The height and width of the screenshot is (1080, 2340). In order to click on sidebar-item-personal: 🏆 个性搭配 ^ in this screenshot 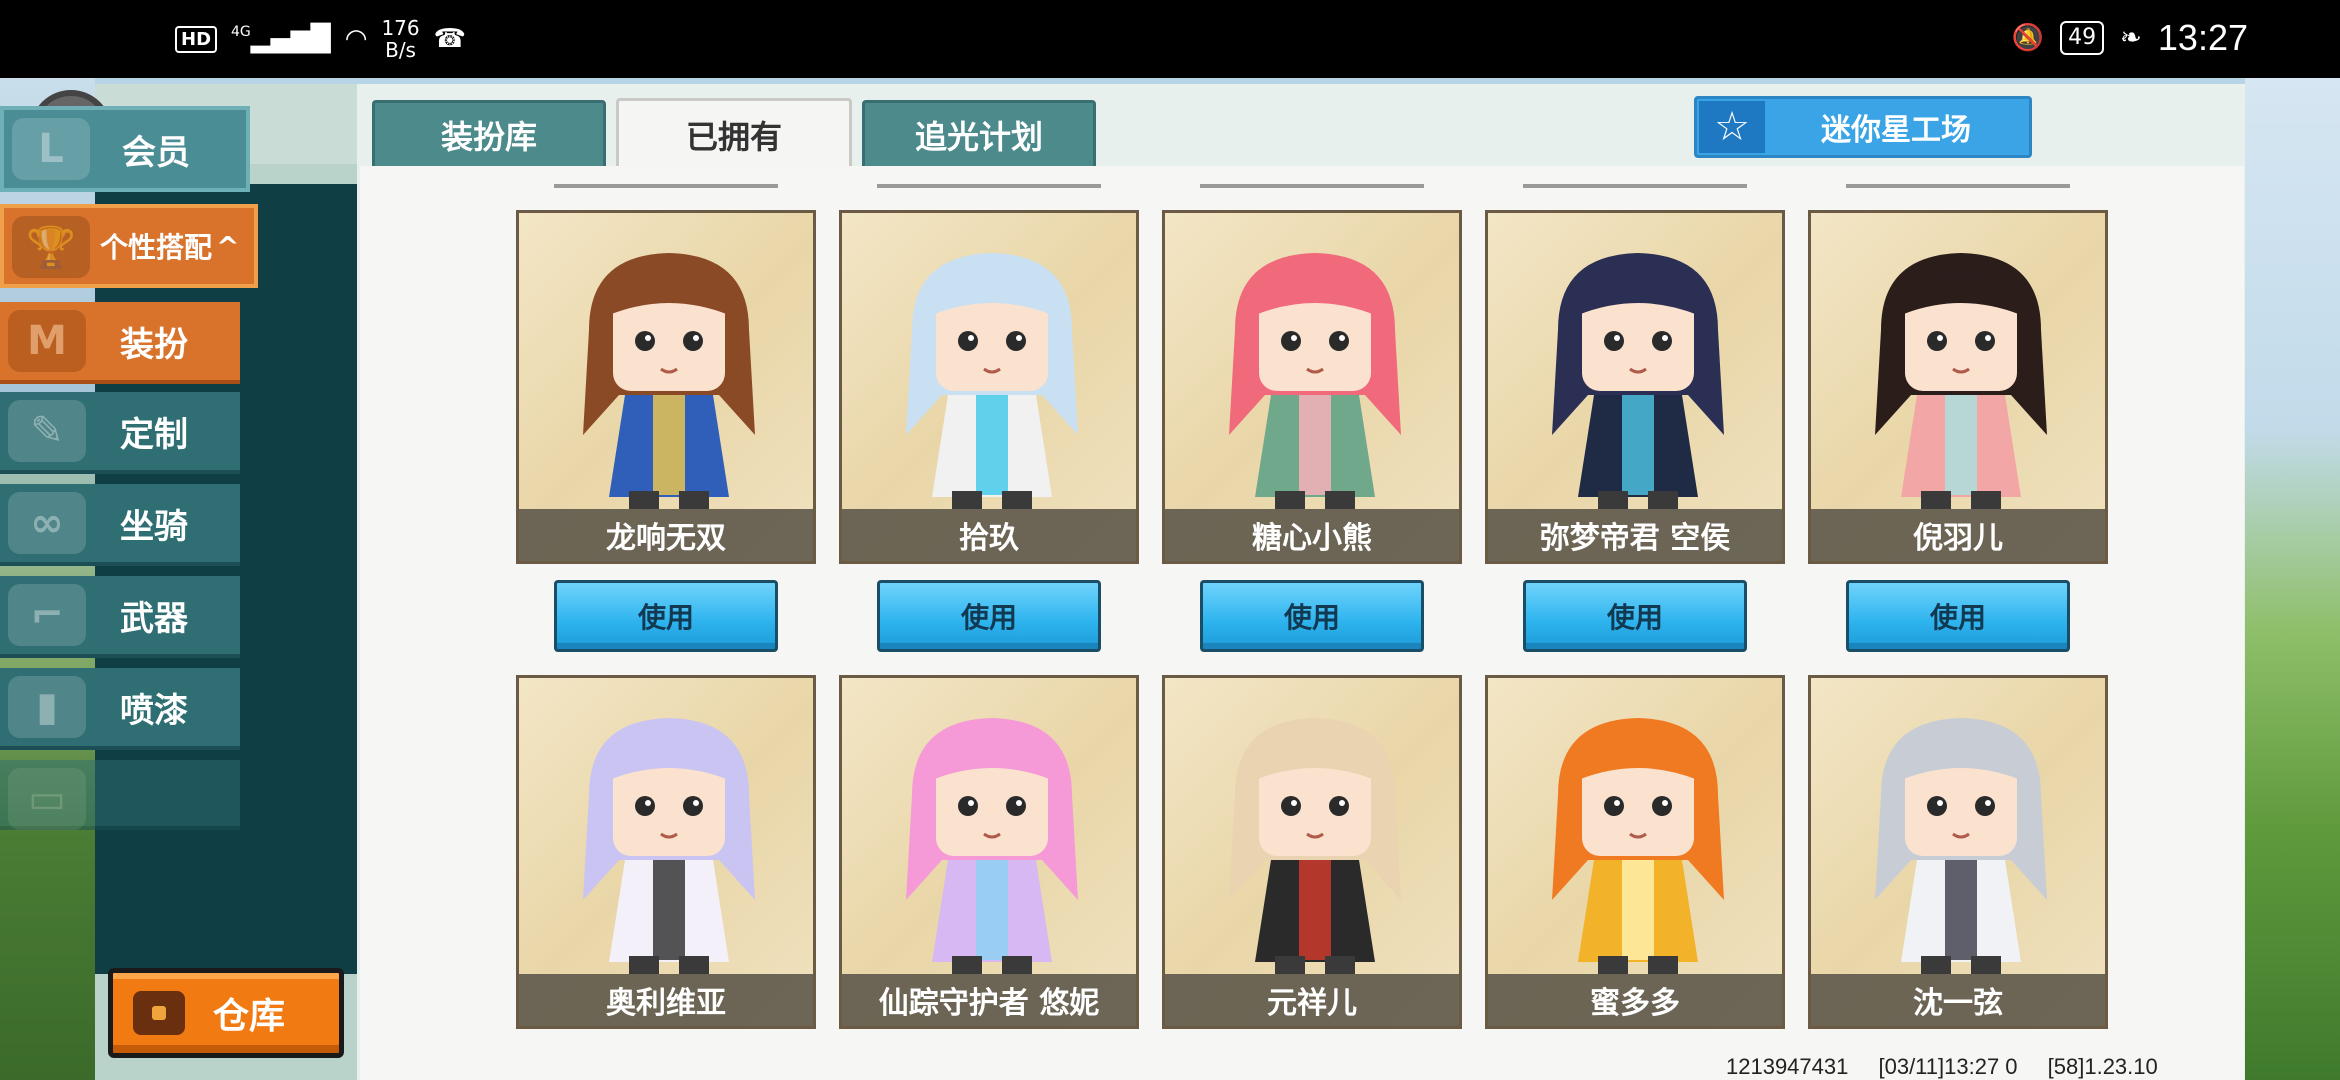, I will do `click(129, 246)`.